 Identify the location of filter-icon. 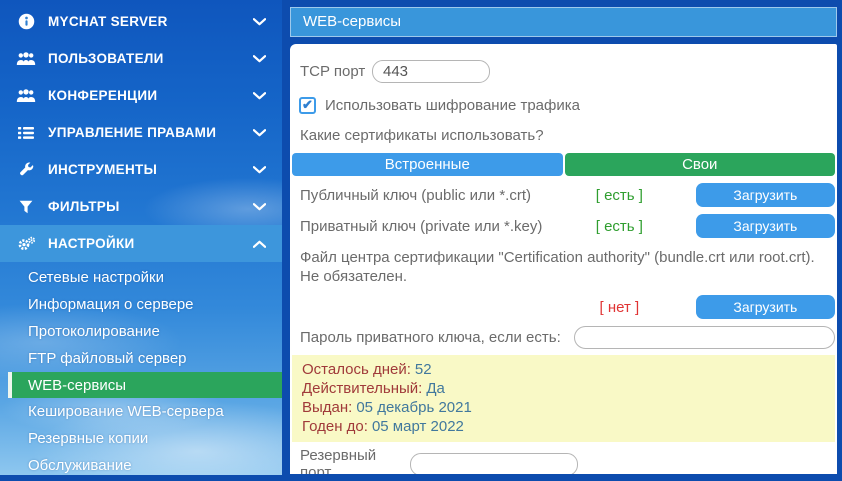
(26, 207).